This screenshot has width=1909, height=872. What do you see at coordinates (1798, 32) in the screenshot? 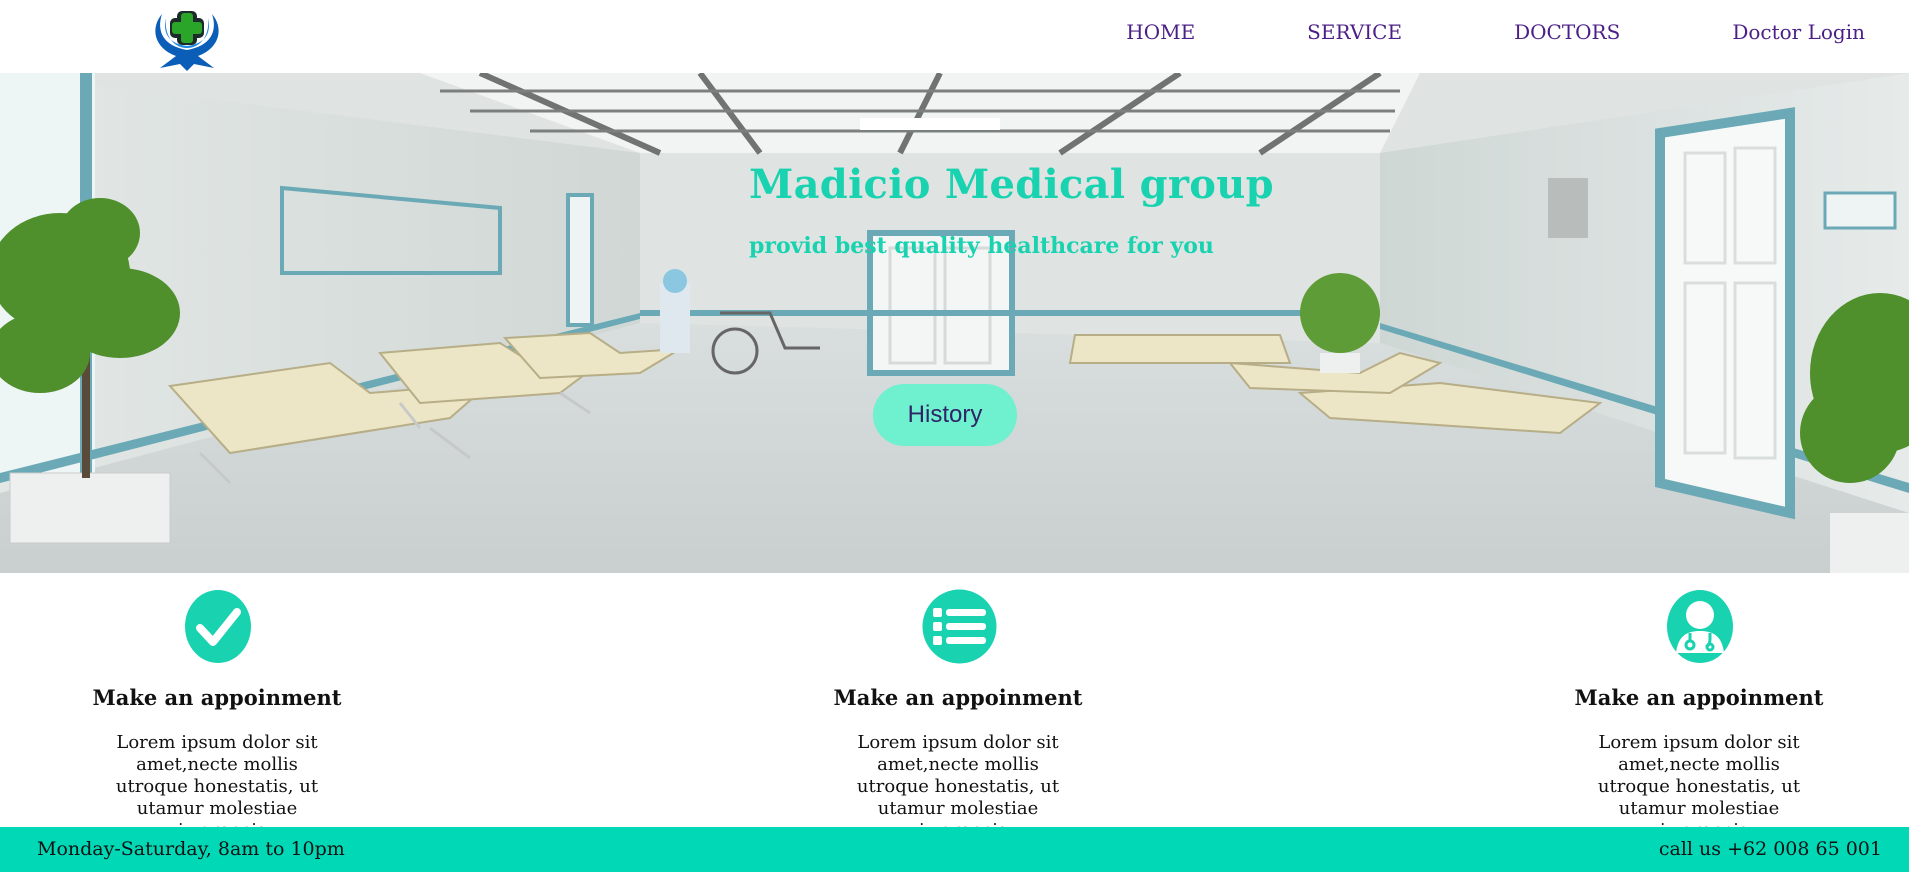
I see `nav-doctor-login-link: Doctor Login` at bounding box center [1798, 32].